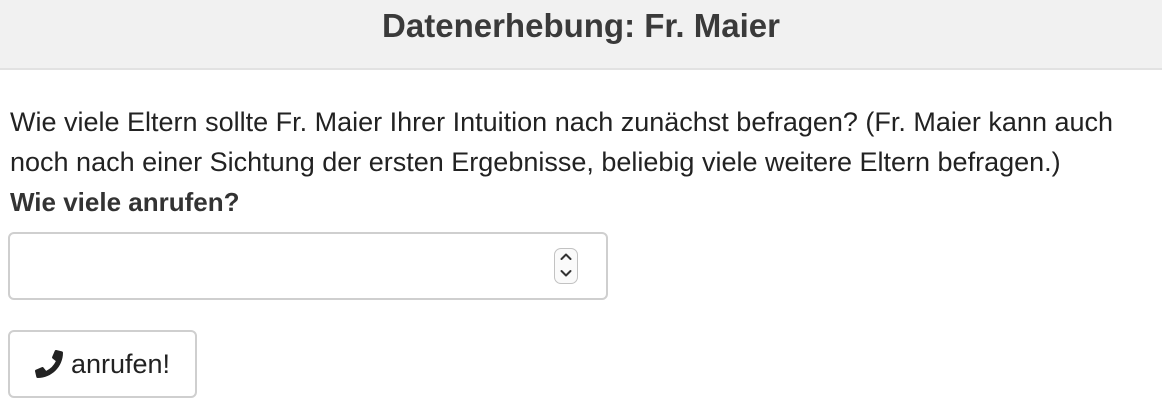 The width and height of the screenshot is (1162, 412). Describe the element at coordinates (125, 202) in the screenshot. I see `count-field-label: Wie viele anrufen?` at that location.